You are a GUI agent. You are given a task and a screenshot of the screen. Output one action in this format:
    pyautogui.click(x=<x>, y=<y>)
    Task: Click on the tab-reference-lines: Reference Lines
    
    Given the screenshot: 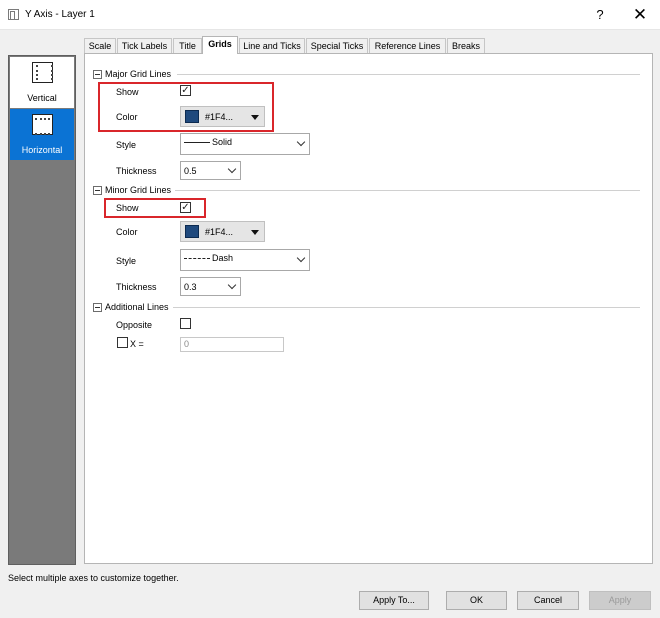 What is the action you would take?
    pyautogui.click(x=407, y=45)
    